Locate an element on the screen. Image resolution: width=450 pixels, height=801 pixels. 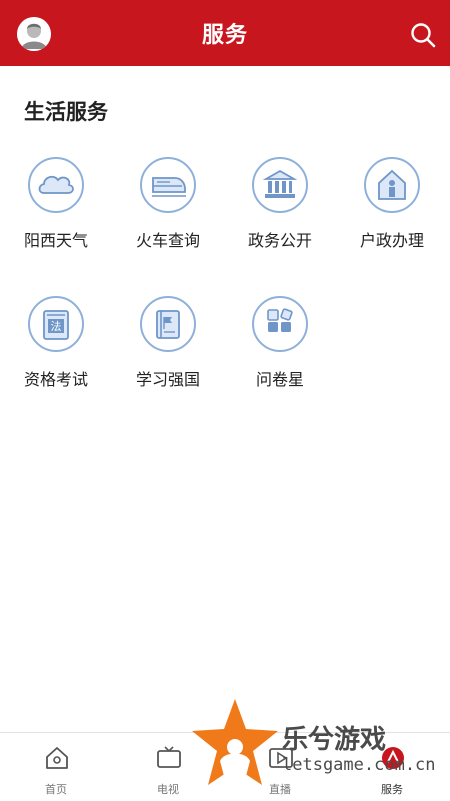
law-book-icon: 法 is located at coordinates (56, 325).